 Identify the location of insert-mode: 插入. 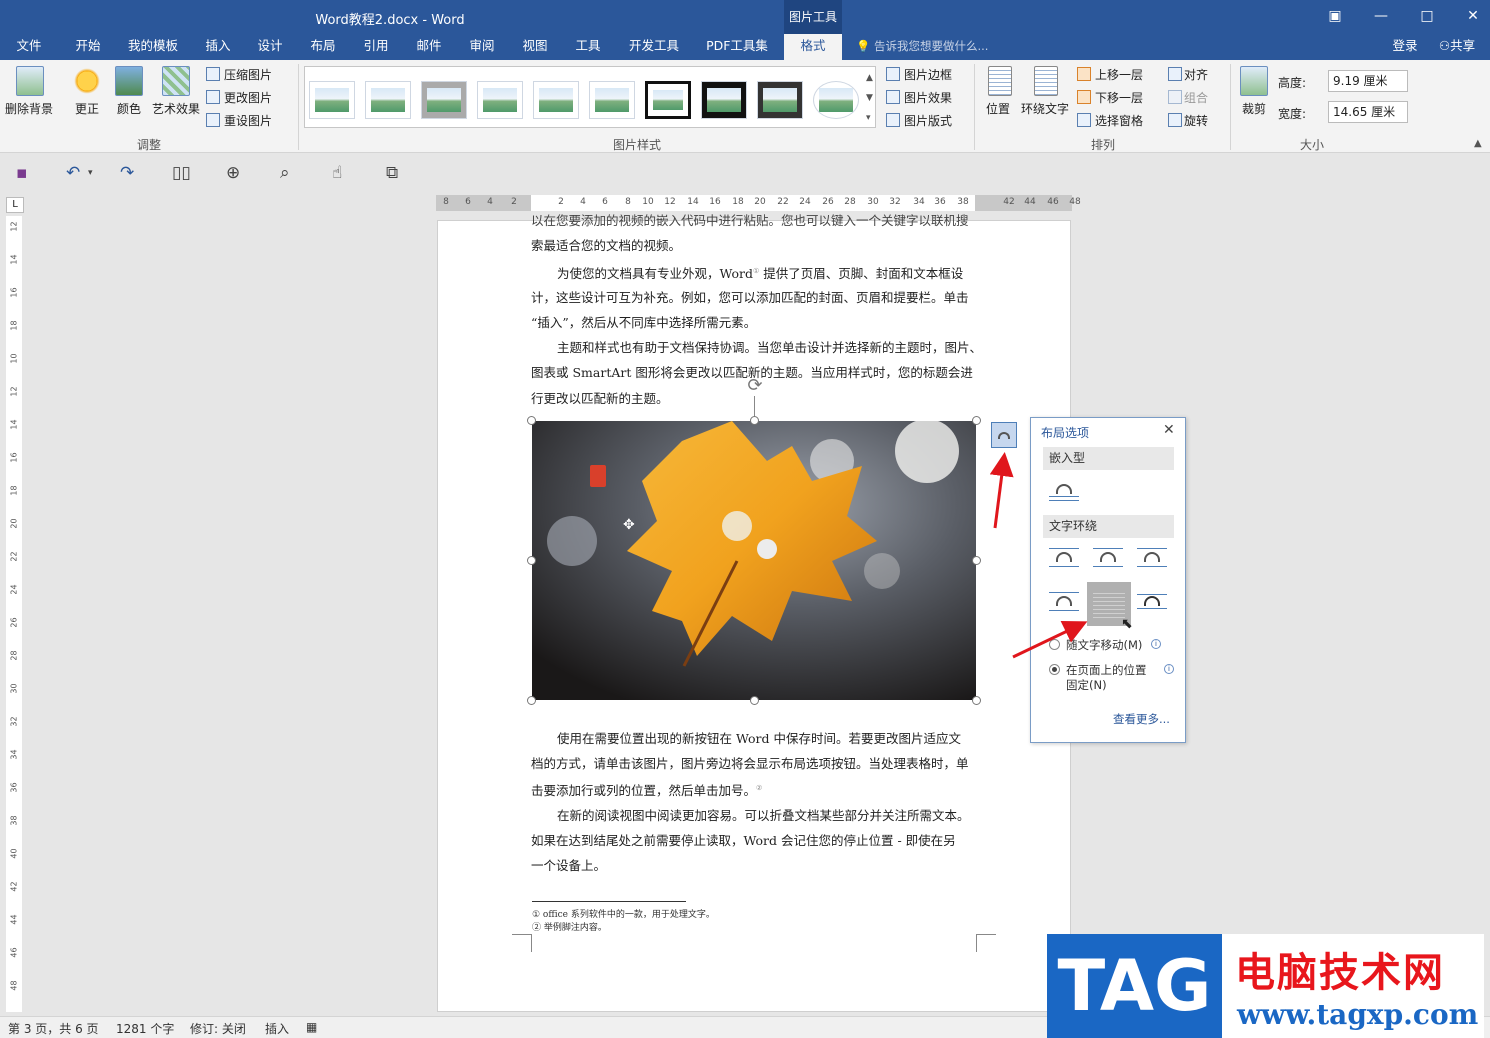
(277, 1028).